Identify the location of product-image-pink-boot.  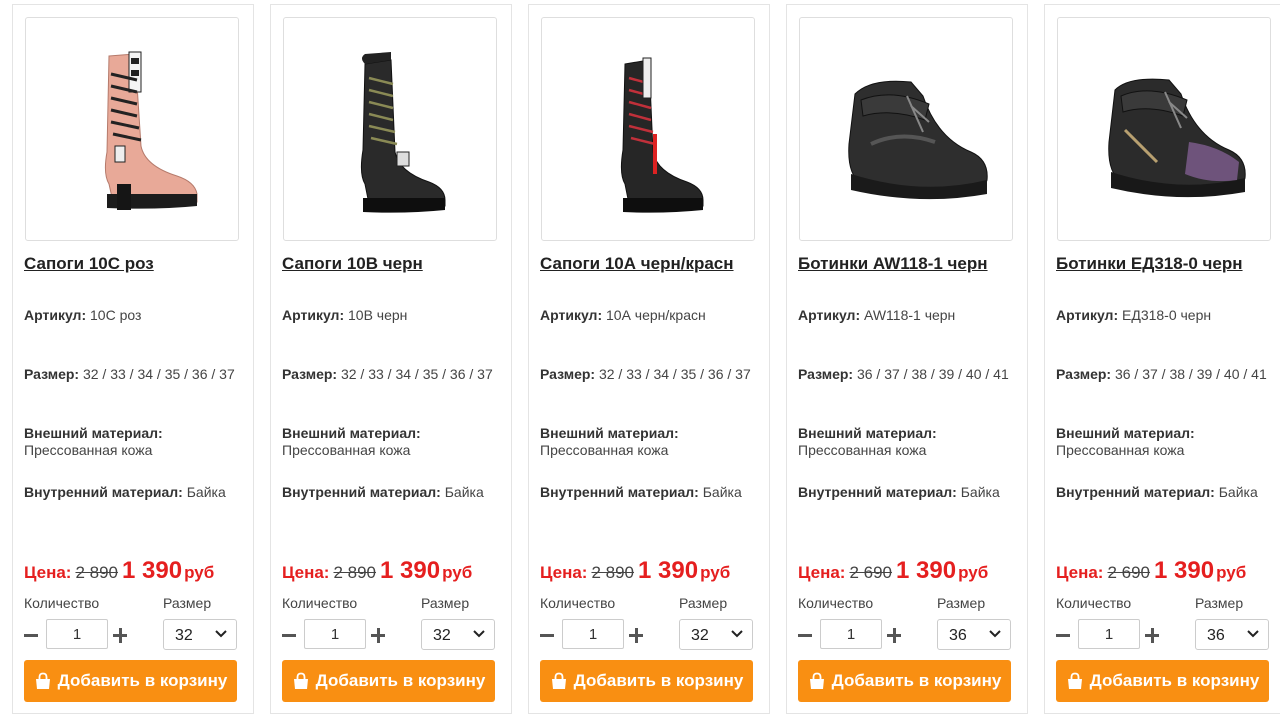
(132, 129).